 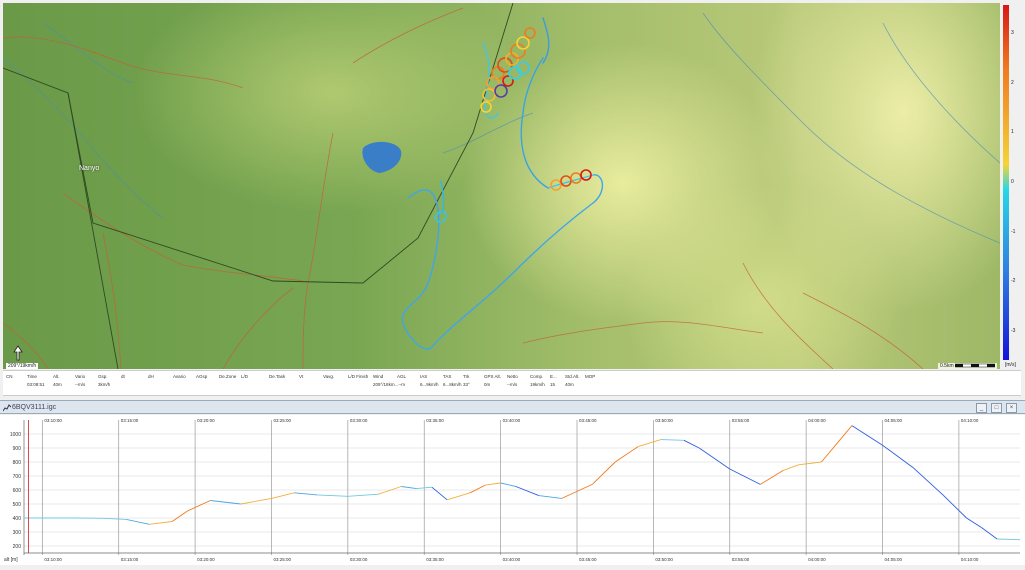 I want to click on info-header: L/D, so click(x=244, y=376).